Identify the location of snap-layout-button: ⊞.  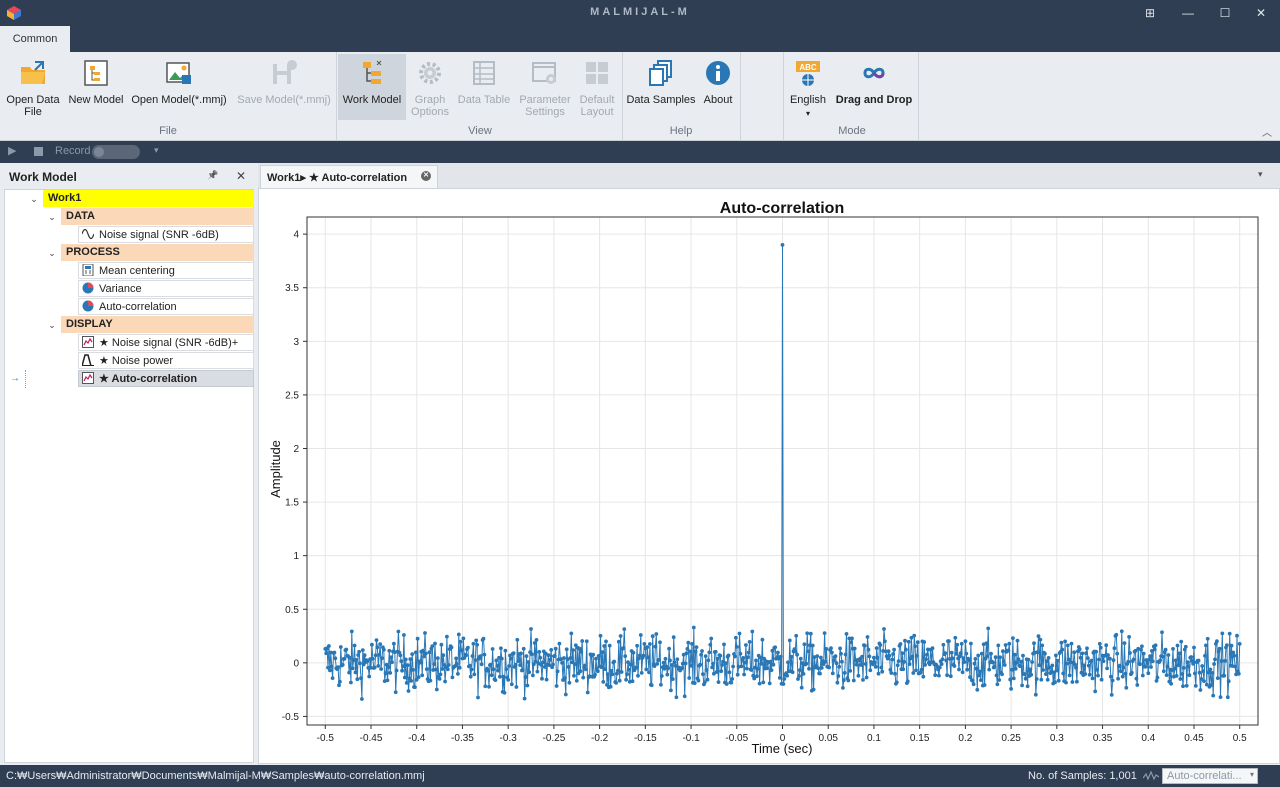
(1150, 13).